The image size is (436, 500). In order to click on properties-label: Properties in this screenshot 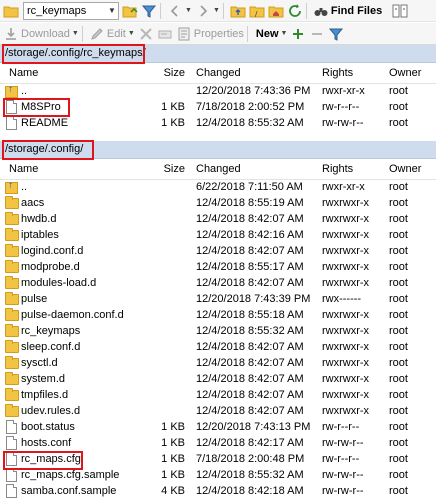, I will do `click(218, 33)`.